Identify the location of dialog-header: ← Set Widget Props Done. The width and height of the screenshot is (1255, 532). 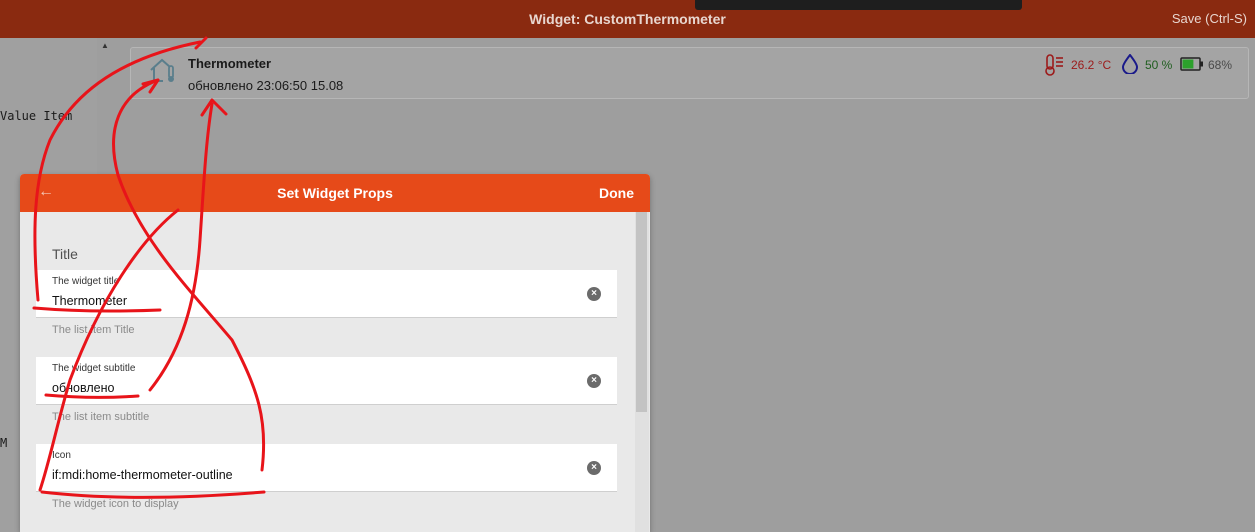
(335, 193).